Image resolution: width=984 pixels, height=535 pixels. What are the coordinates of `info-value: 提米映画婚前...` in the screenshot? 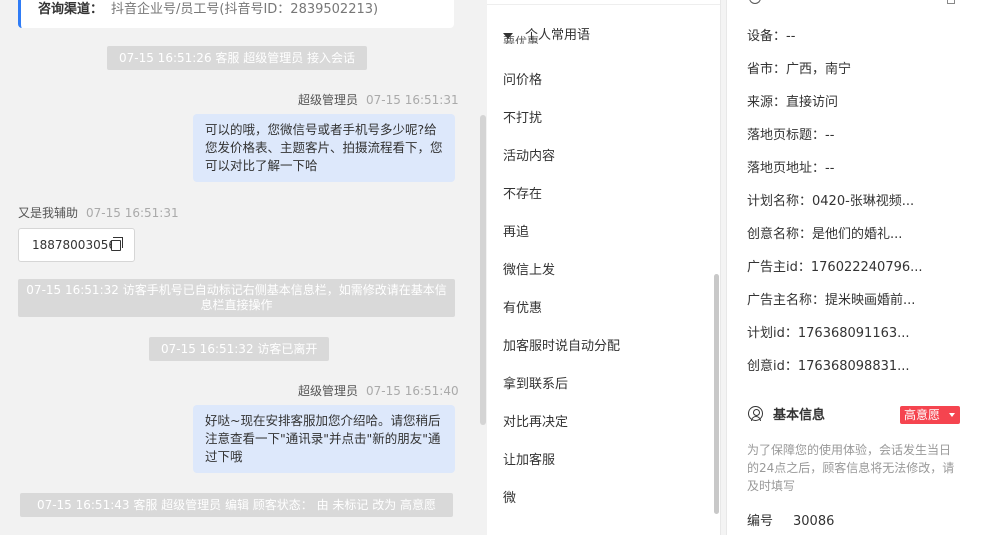 It's located at (870, 300).